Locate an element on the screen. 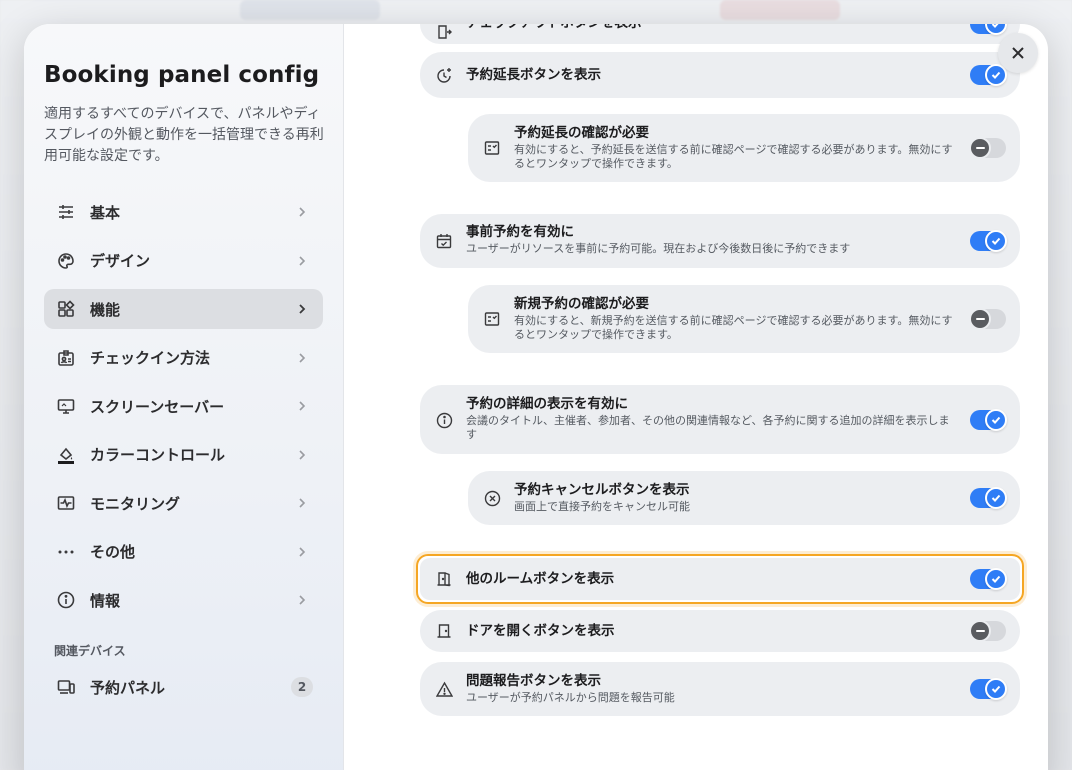 The height and width of the screenshot is (770, 1072). monitor-icon is located at coordinates (66, 406).